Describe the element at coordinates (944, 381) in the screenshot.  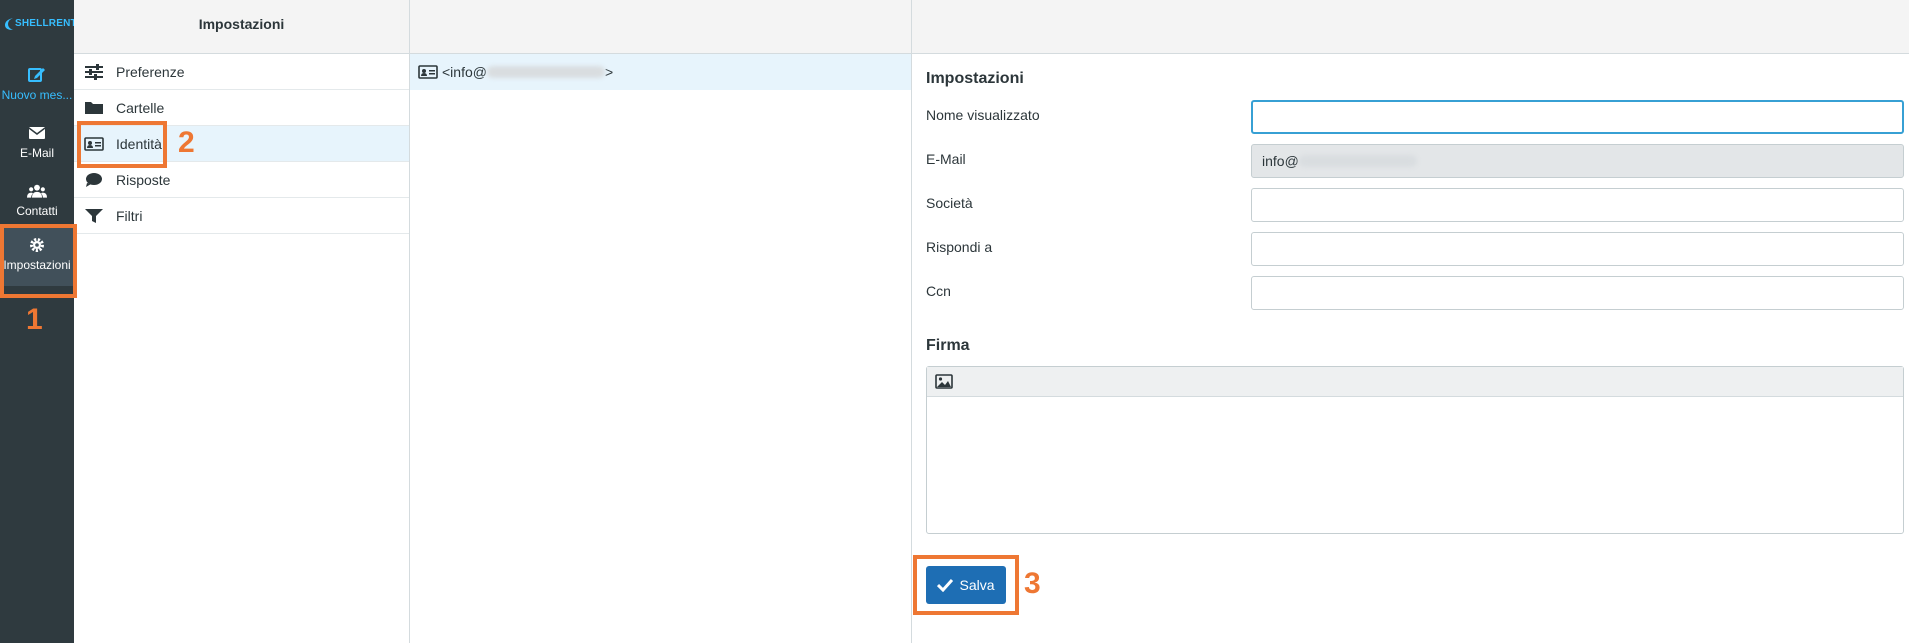
I see `image-icon` at that location.